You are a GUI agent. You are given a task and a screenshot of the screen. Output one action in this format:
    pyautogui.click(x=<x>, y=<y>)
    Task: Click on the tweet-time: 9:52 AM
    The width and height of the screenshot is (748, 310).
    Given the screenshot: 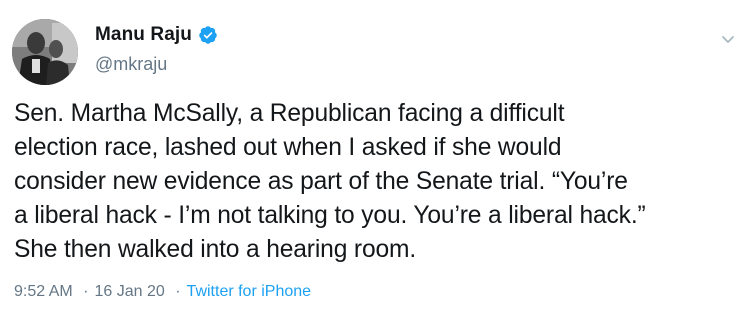 What is the action you would take?
    pyautogui.click(x=43, y=291)
    